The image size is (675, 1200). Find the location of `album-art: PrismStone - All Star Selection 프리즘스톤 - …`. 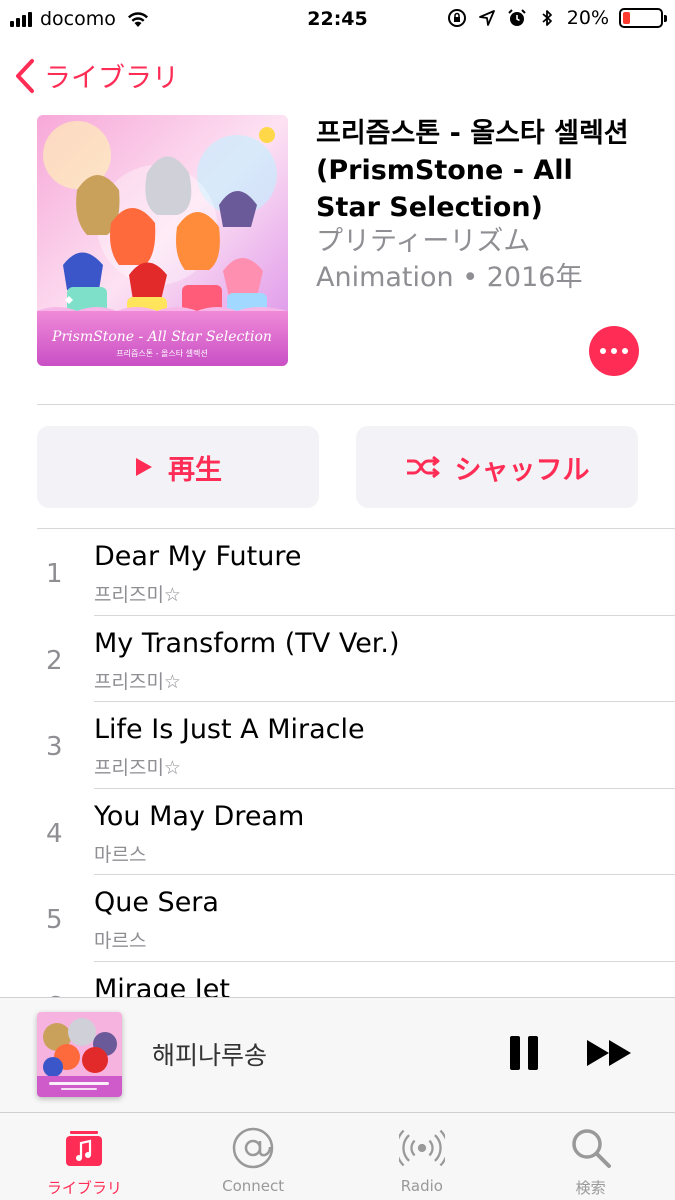

album-art: PrismStone - All Star Selection 프리즘스톤 - … is located at coordinates (162, 240).